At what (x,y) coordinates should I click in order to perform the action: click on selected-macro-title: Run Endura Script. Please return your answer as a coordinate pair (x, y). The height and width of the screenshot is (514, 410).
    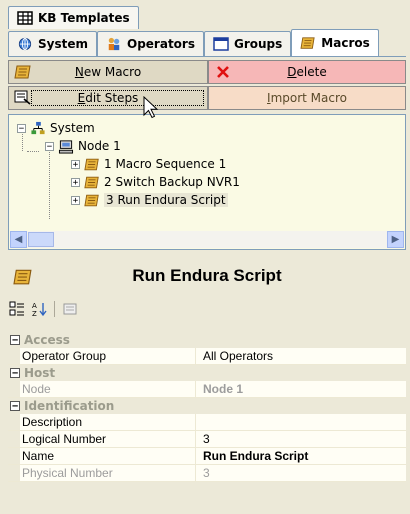
    Looking at the image, I should click on (207, 275).